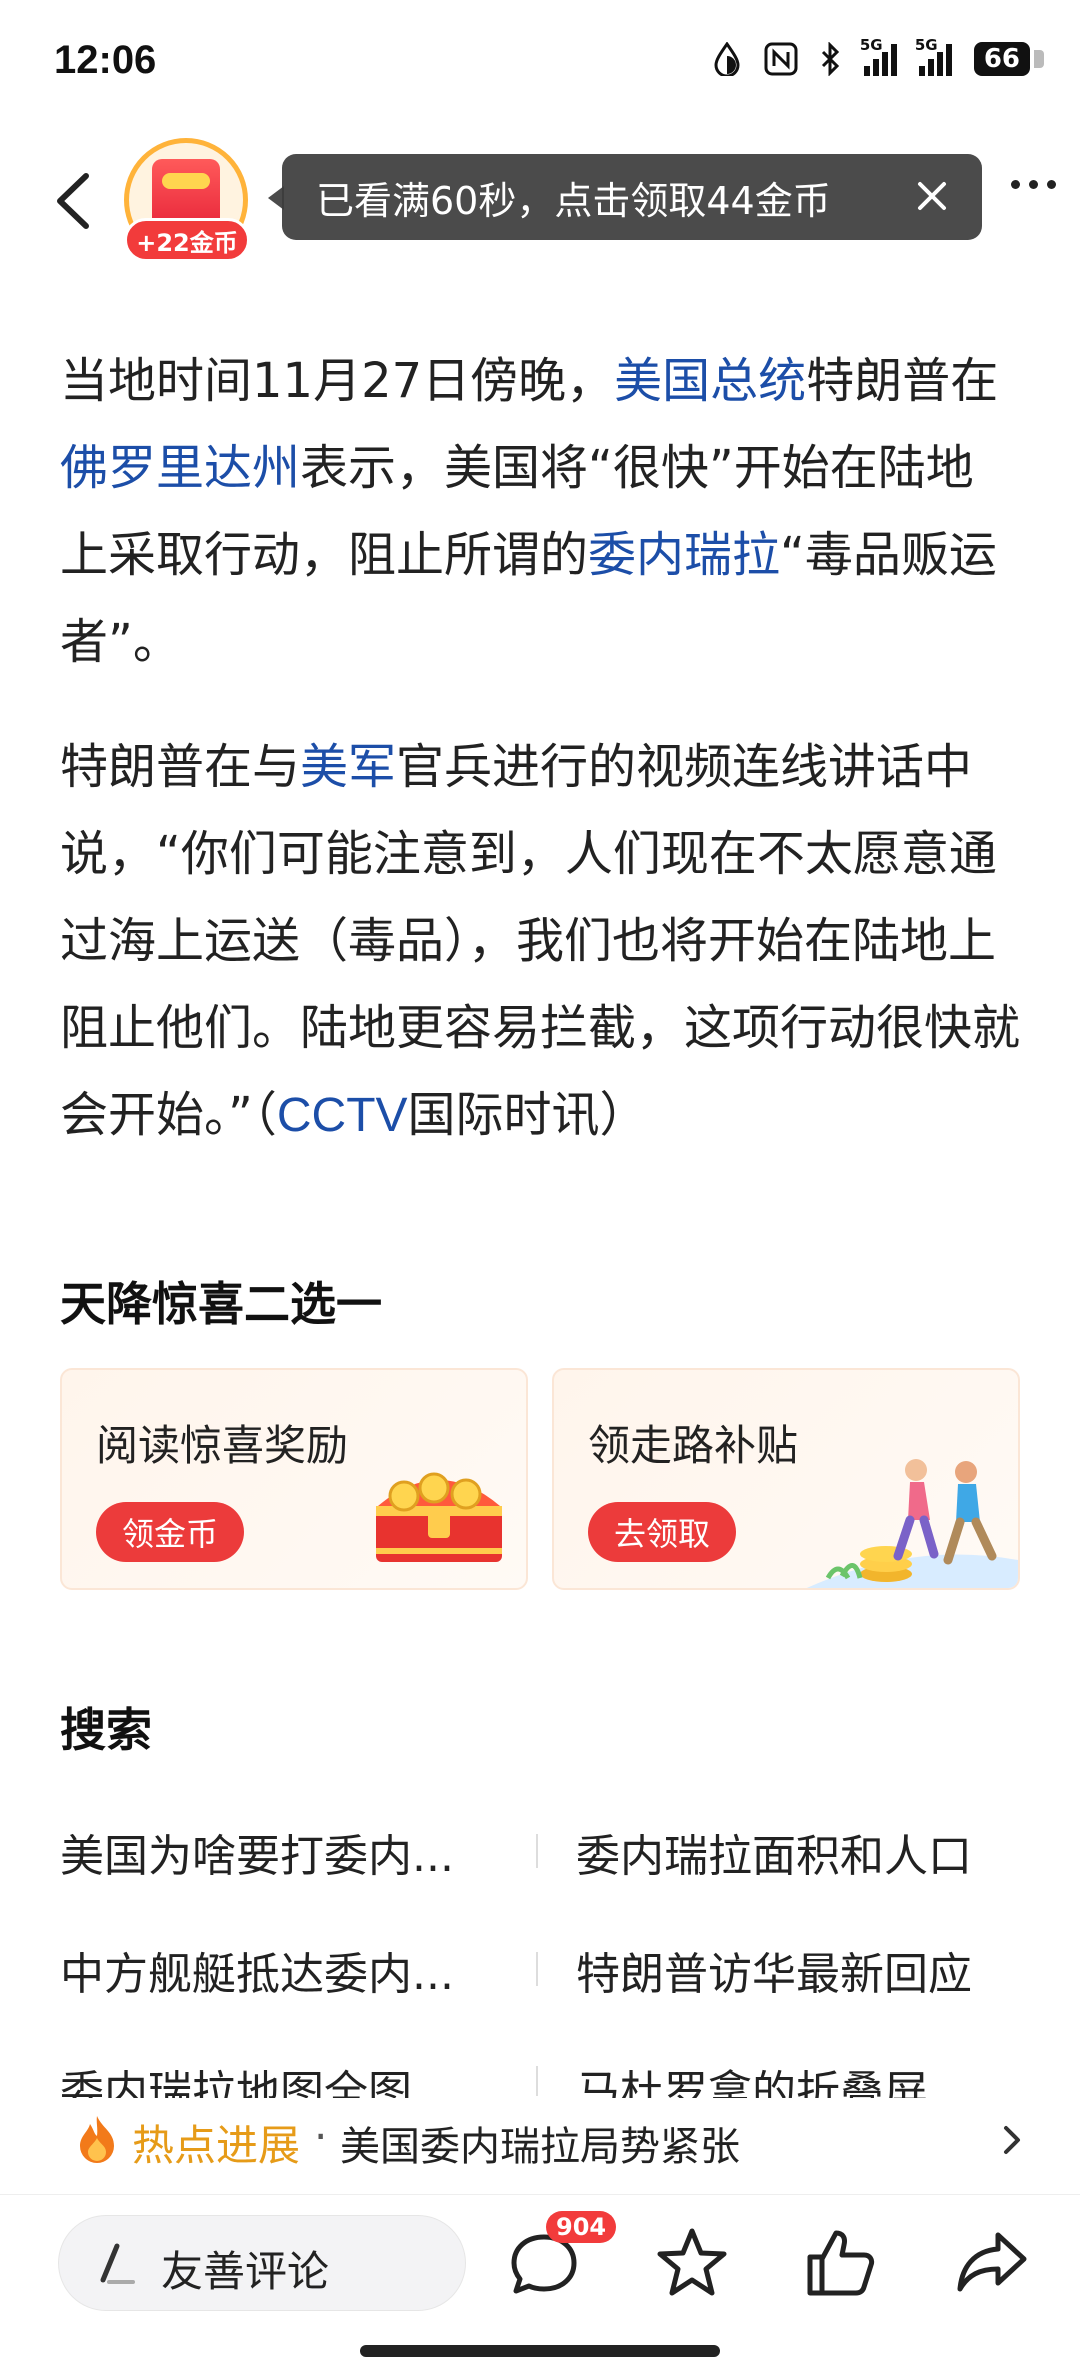  I want to click on runners-illustration-icon, so click(912, 1523).